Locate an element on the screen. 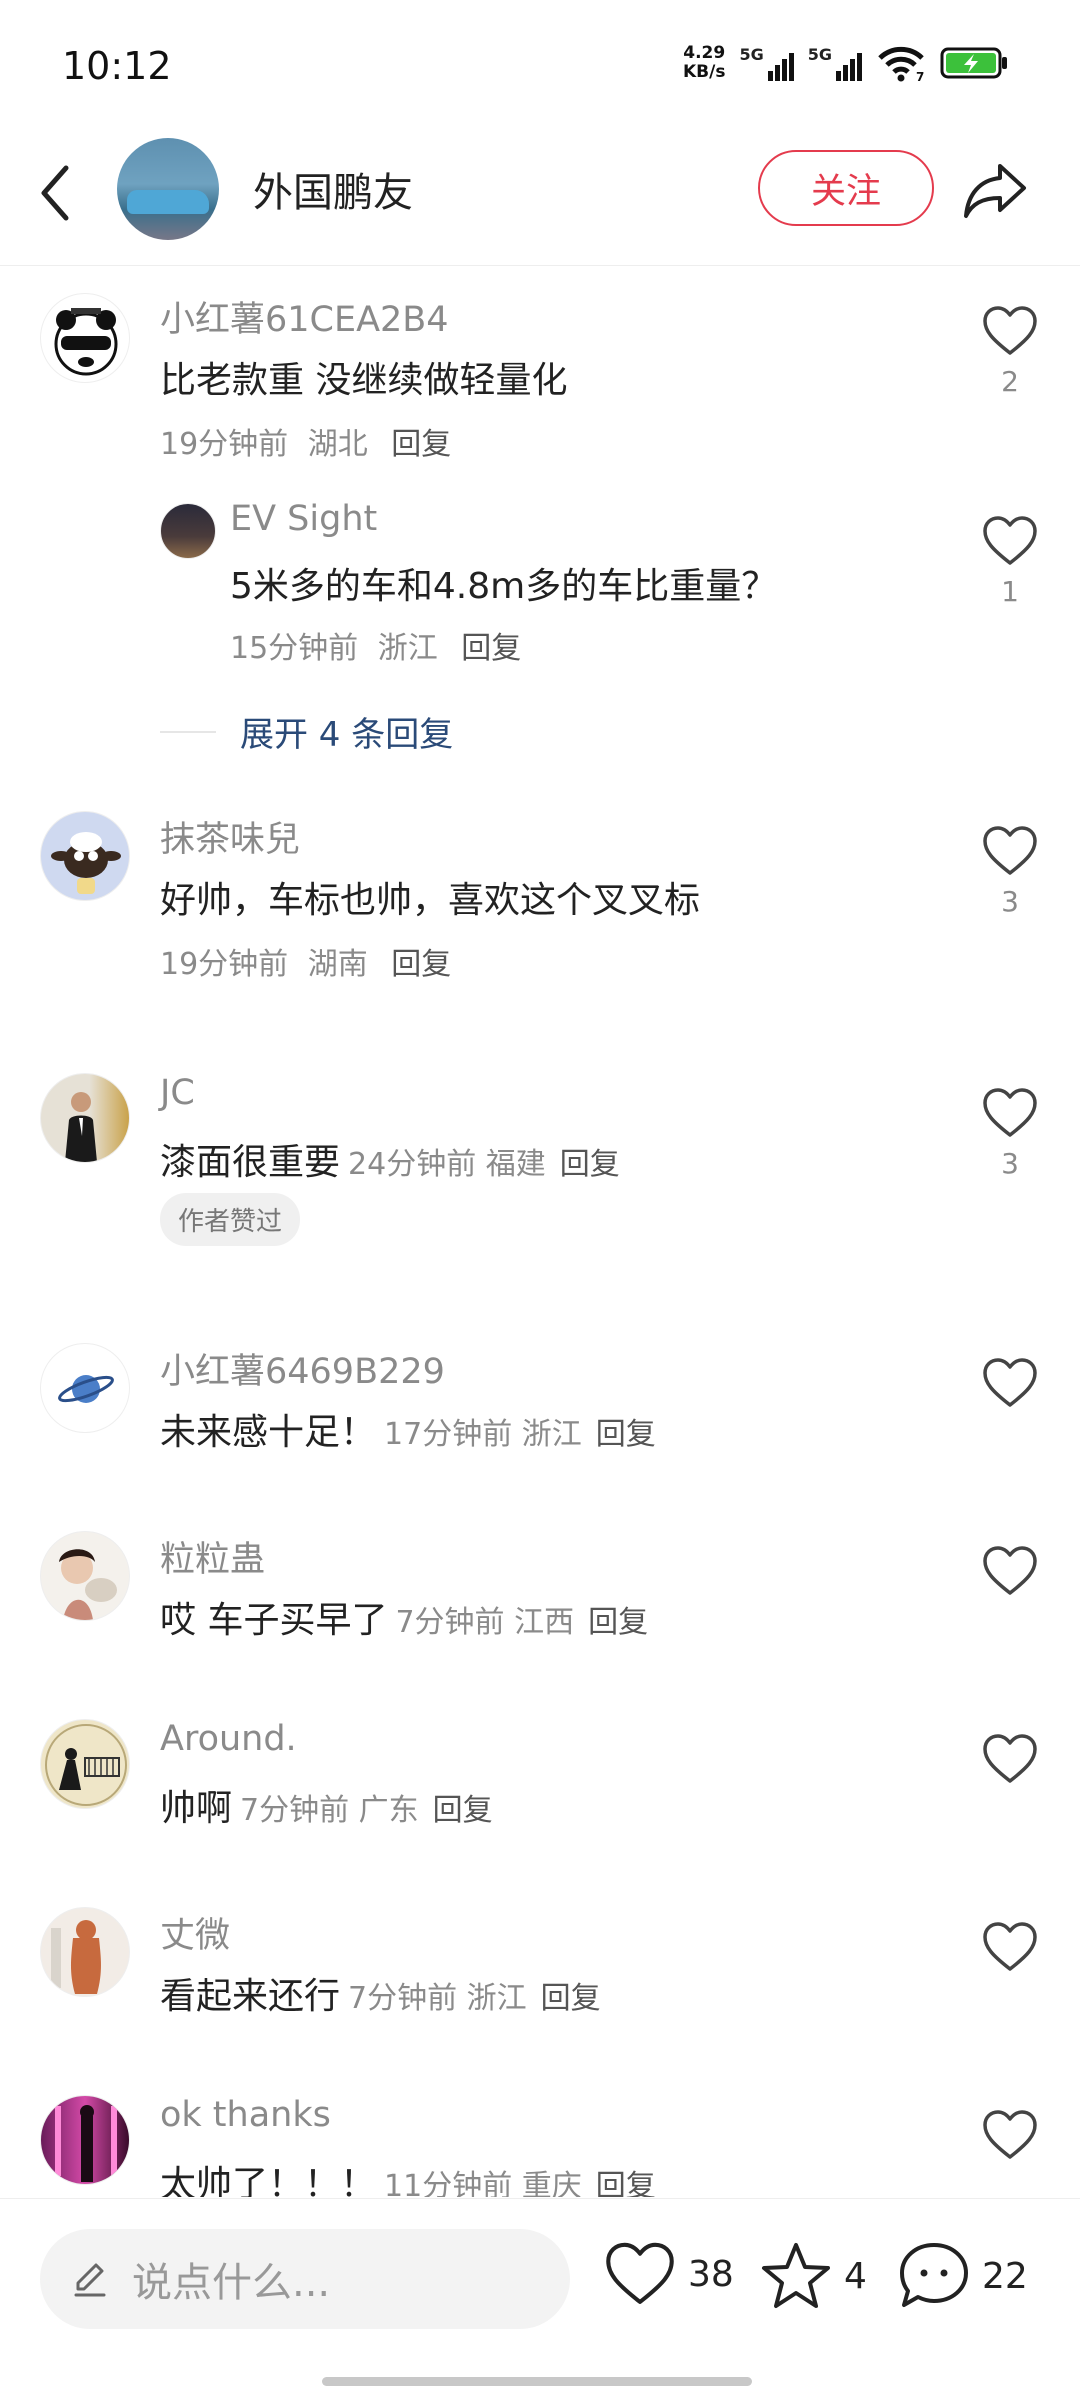 The height and width of the screenshot is (2400, 1080). comment-text: 帅啊 7分钟前 广东 回复 is located at coordinates (326, 1808).